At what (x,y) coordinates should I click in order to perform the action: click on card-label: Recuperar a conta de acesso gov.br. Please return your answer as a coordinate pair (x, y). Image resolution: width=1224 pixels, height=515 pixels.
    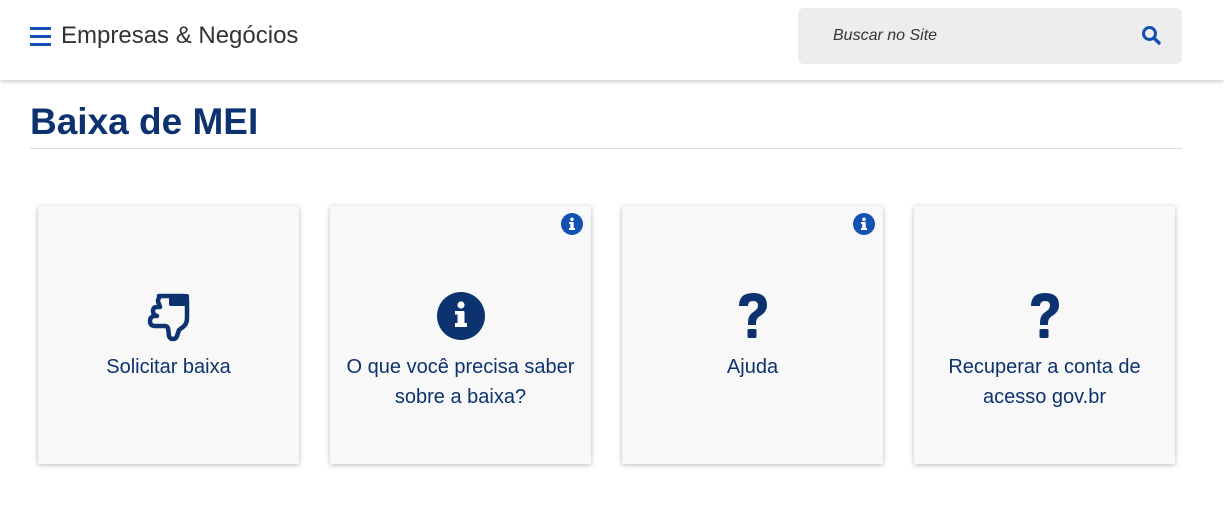
    Looking at the image, I should click on (1044, 382).